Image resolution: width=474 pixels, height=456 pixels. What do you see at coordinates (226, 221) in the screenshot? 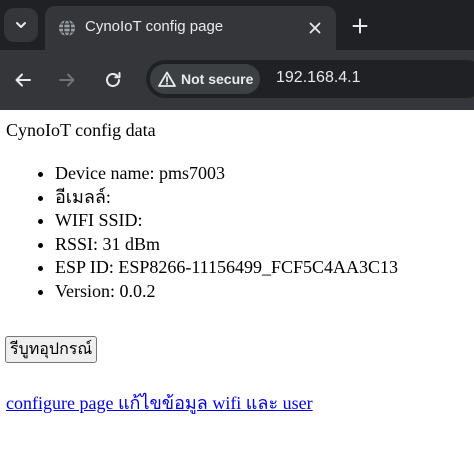
I see `wifi-ssid-item: WIFI SSID:` at bounding box center [226, 221].